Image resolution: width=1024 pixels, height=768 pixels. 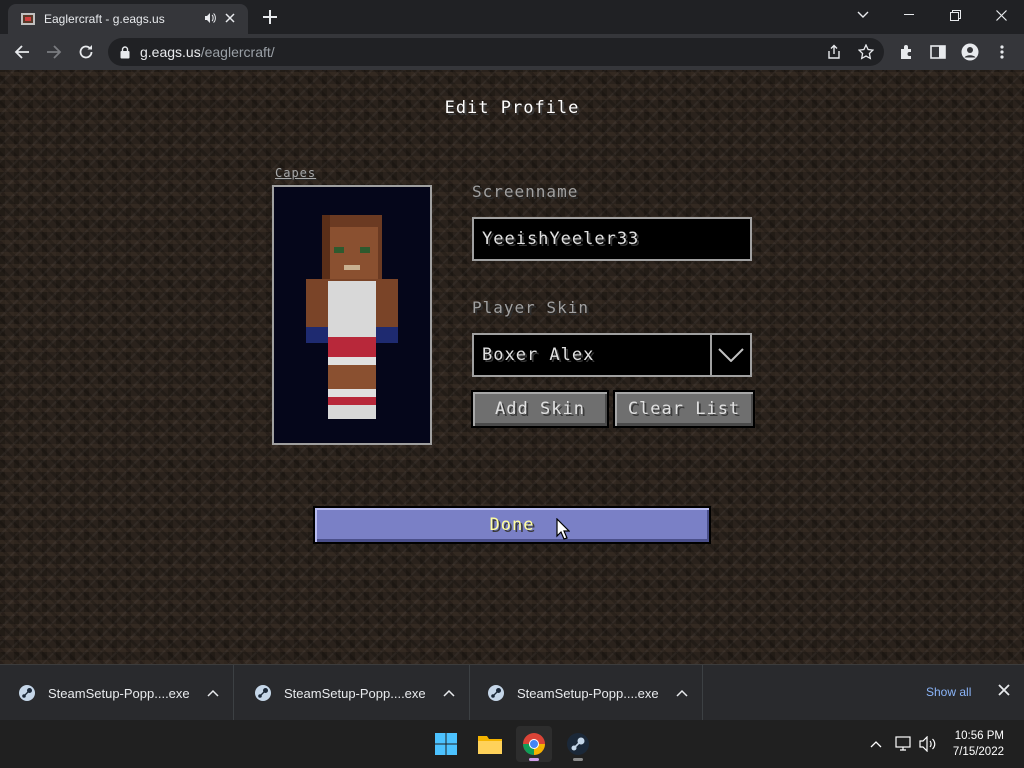 I want to click on player-skin-model, so click(x=352, y=317).